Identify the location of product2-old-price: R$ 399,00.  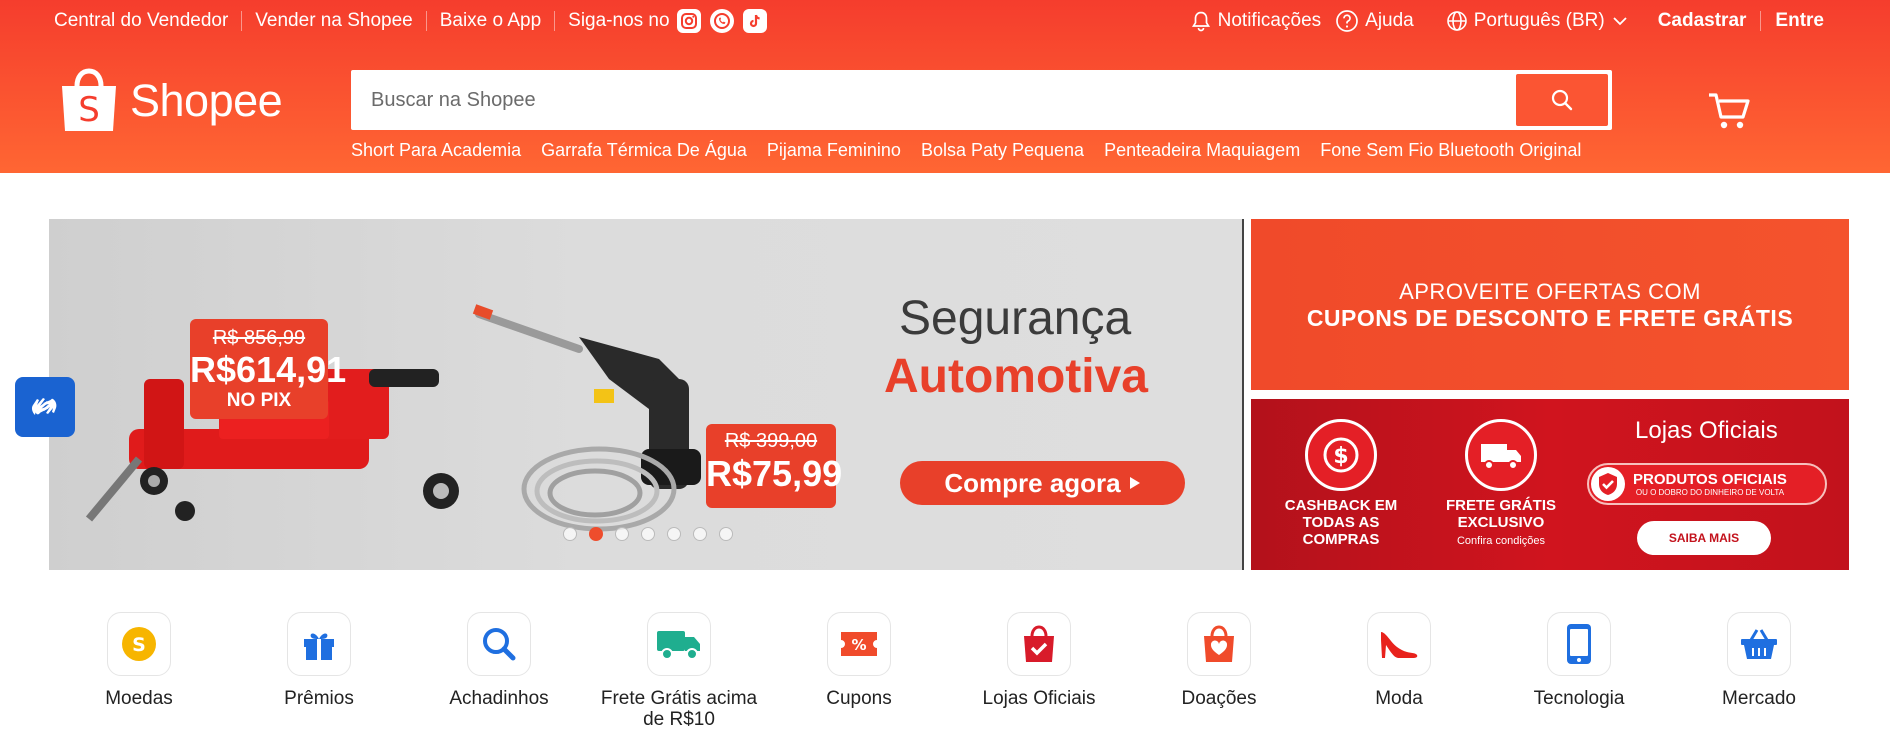
(771, 441).